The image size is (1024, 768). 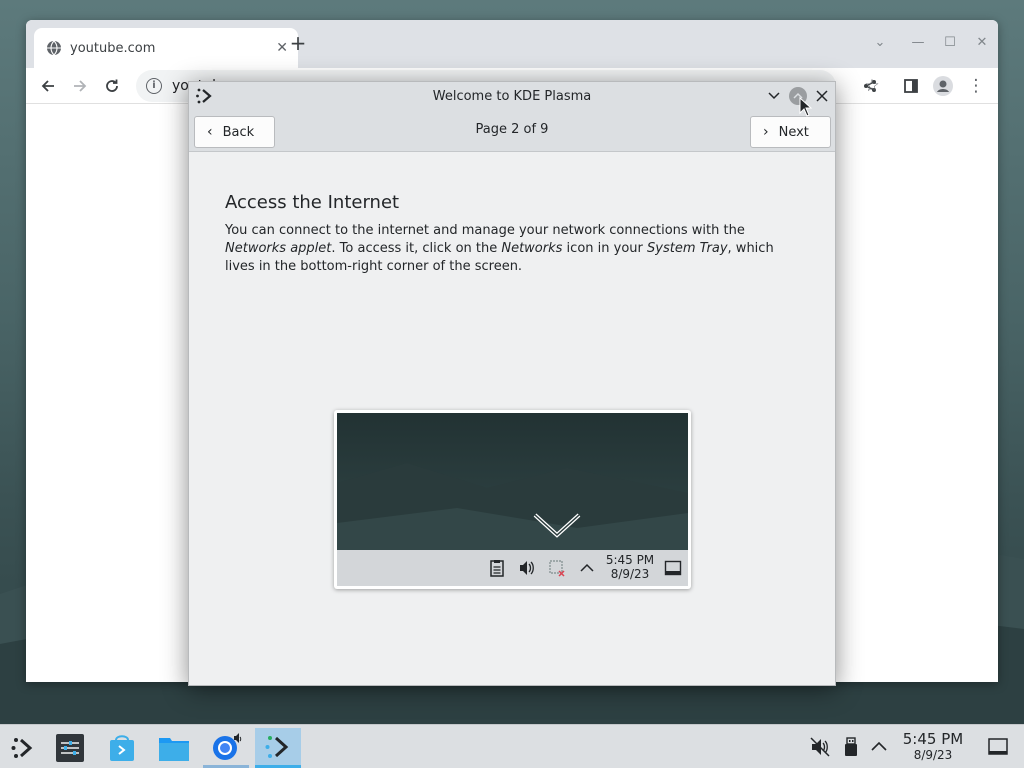 I want to click on page-heading: Access the Internet, so click(x=312, y=202).